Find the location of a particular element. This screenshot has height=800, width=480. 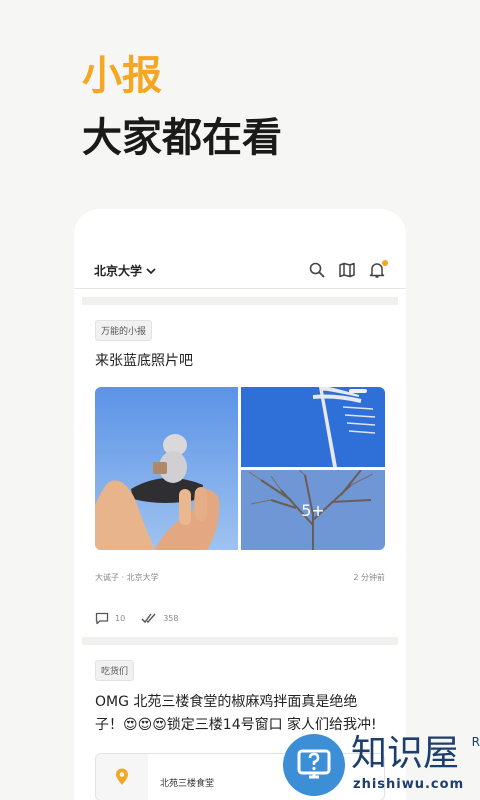

photo-bare-tree: 5+ is located at coordinates (313, 509).